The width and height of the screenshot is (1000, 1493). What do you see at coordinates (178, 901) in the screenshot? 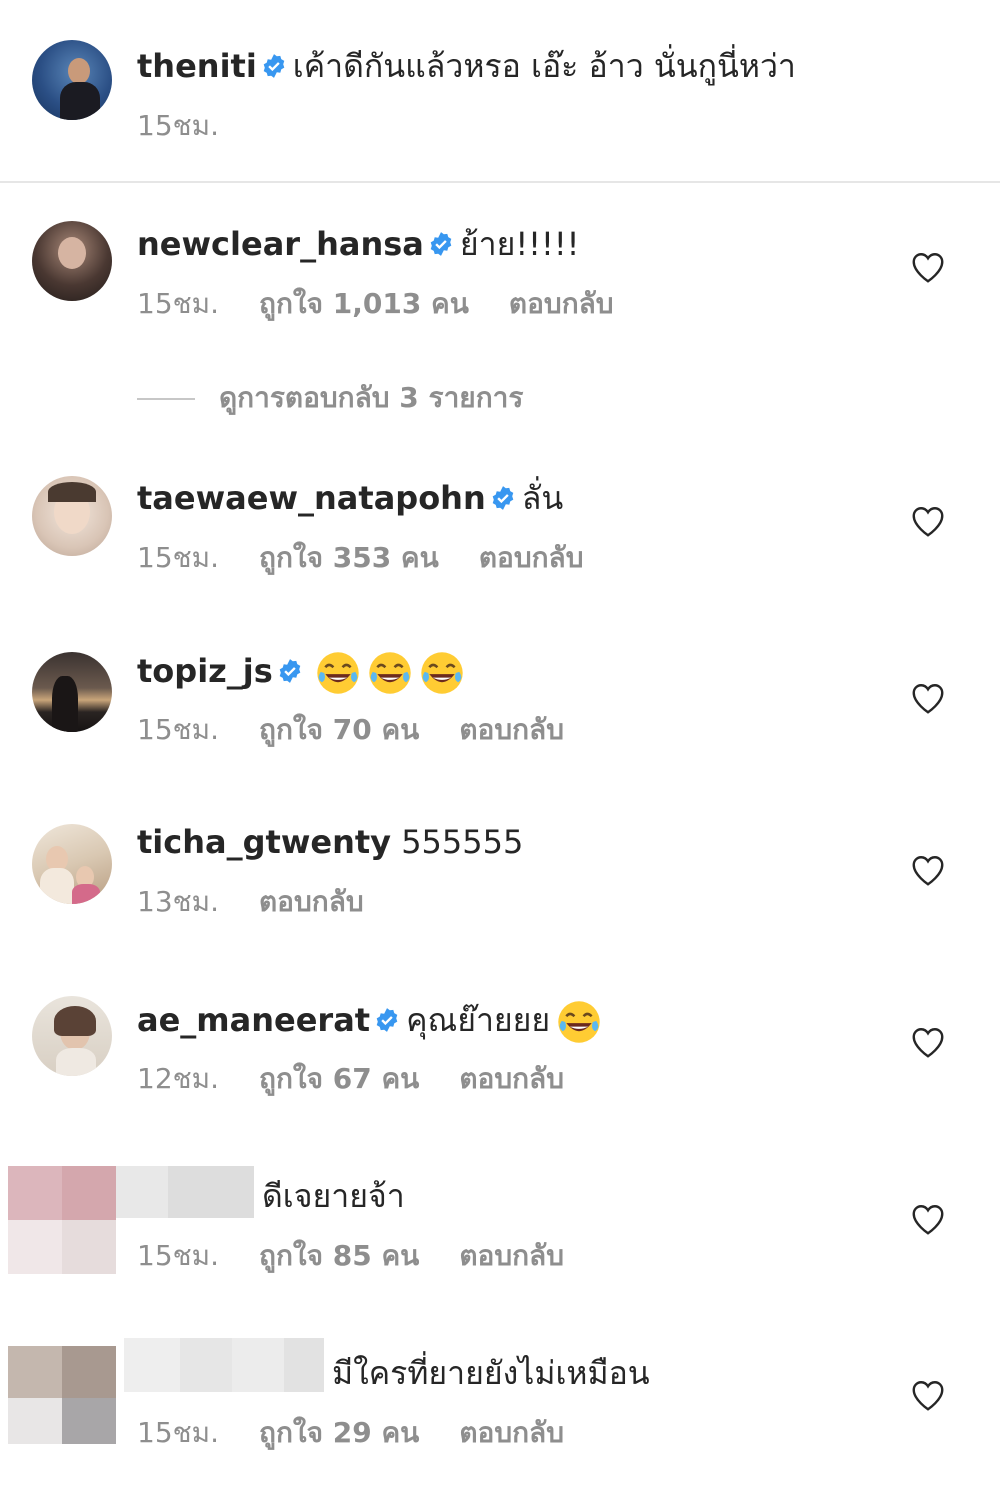
I see `comment-time: 13ชม.` at bounding box center [178, 901].